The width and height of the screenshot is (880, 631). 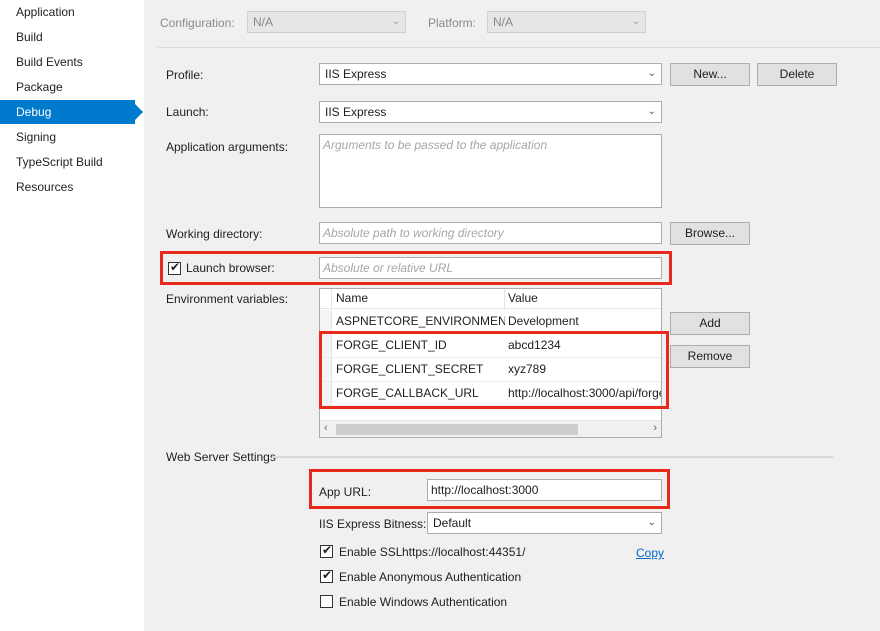 I want to click on app-url-input: http://localhost:3000, so click(x=544, y=490).